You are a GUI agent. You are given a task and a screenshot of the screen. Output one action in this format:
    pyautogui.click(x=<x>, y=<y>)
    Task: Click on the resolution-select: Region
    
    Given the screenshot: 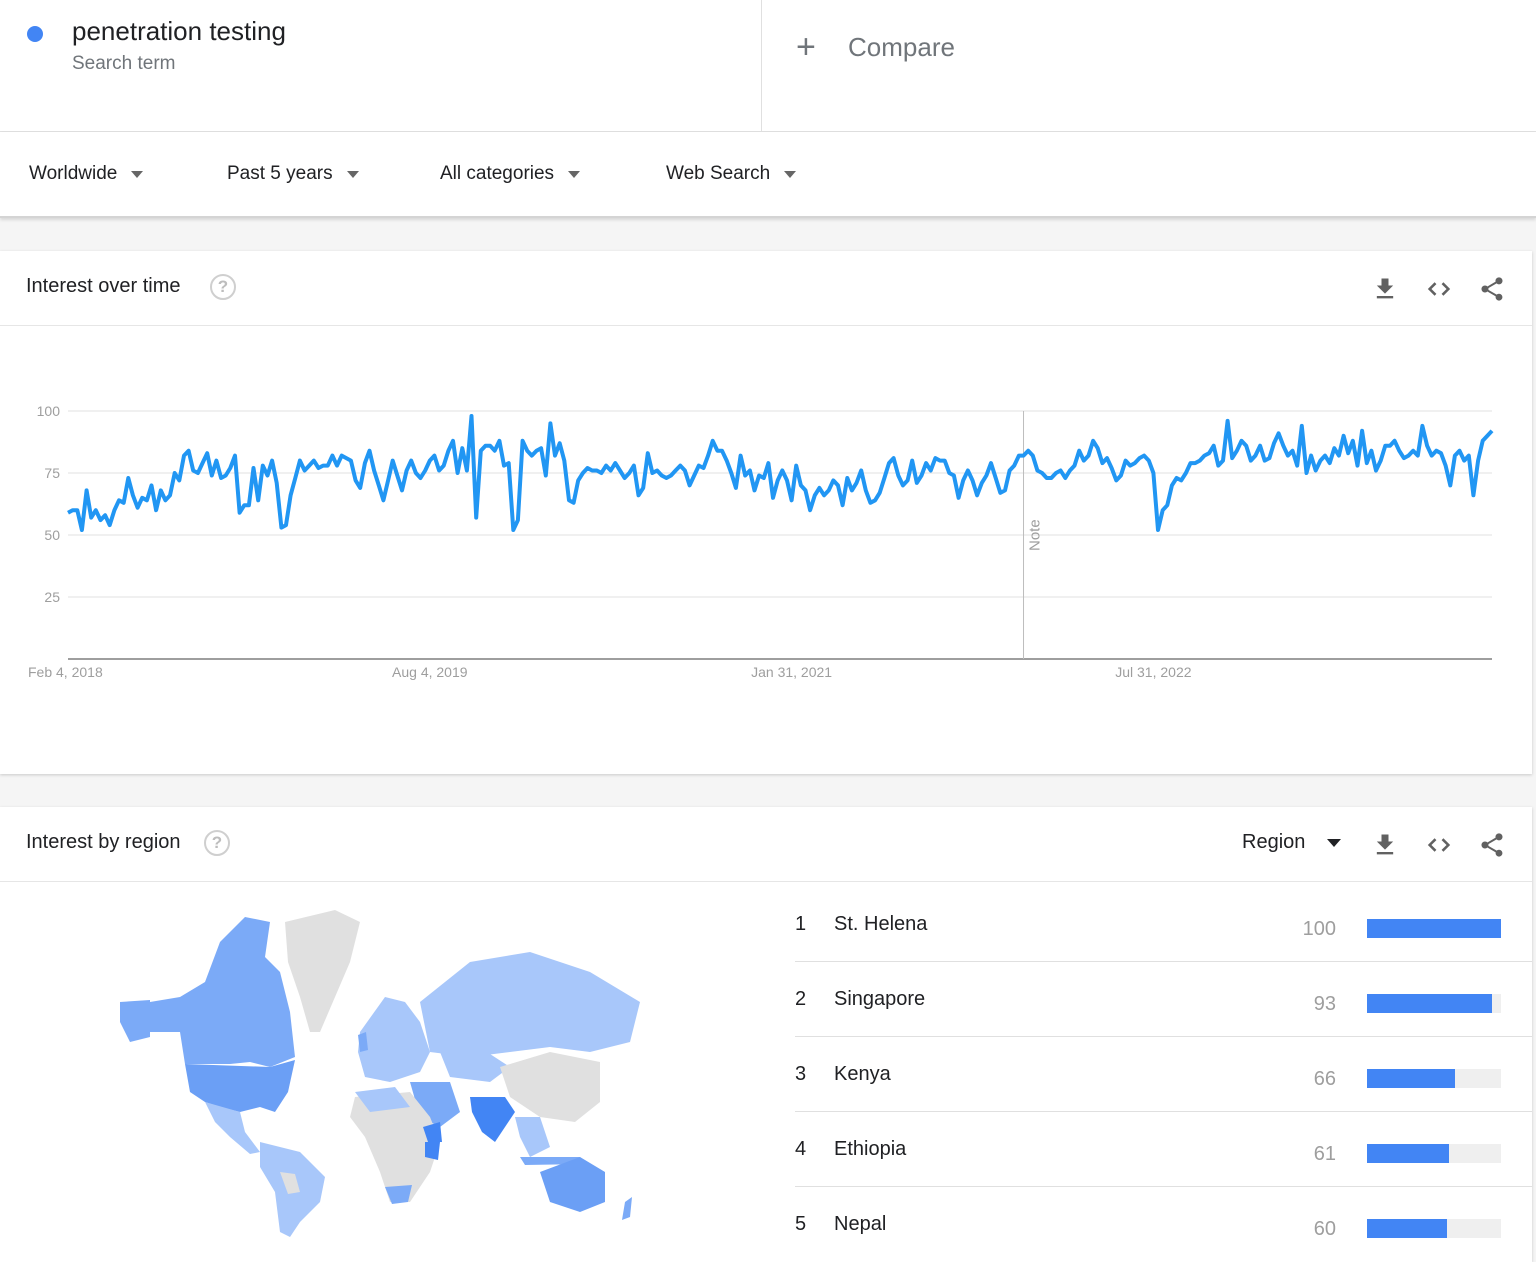 What is the action you would take?
    pyautogui.click(x=1292, y=842)
    